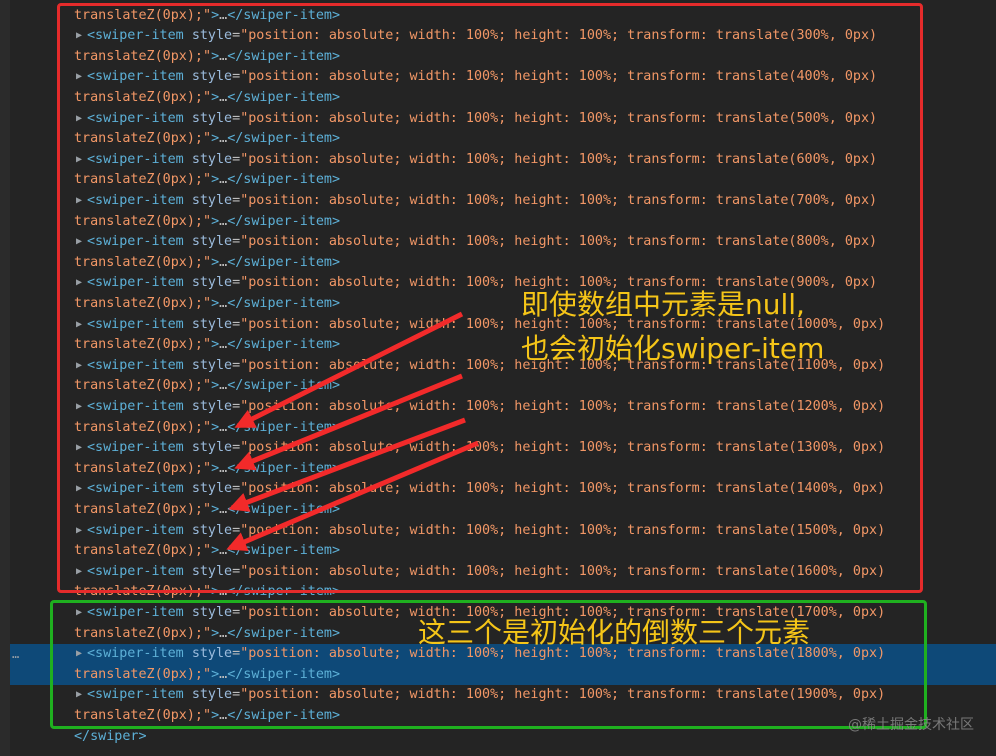 The height and width of the screenshot is (756, 996). What do you see at coordinates (673, 348) in the screenshot?
I see `red-note-line2: 也会初始化swiper-item` at bounding box center [673, 348].